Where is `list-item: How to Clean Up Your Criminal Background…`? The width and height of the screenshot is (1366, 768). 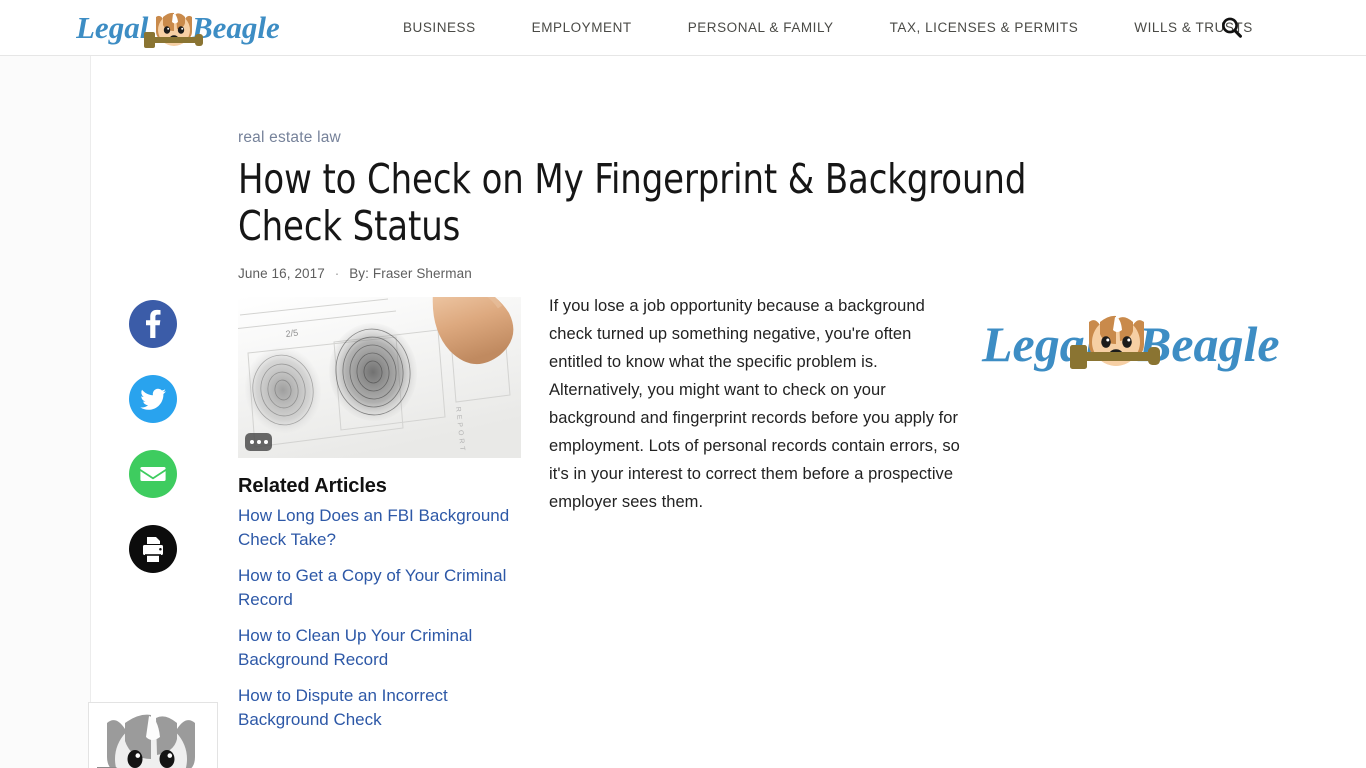
list-item: How to Clean Up Your Criminal Background… is located at coordinates (379, 648).